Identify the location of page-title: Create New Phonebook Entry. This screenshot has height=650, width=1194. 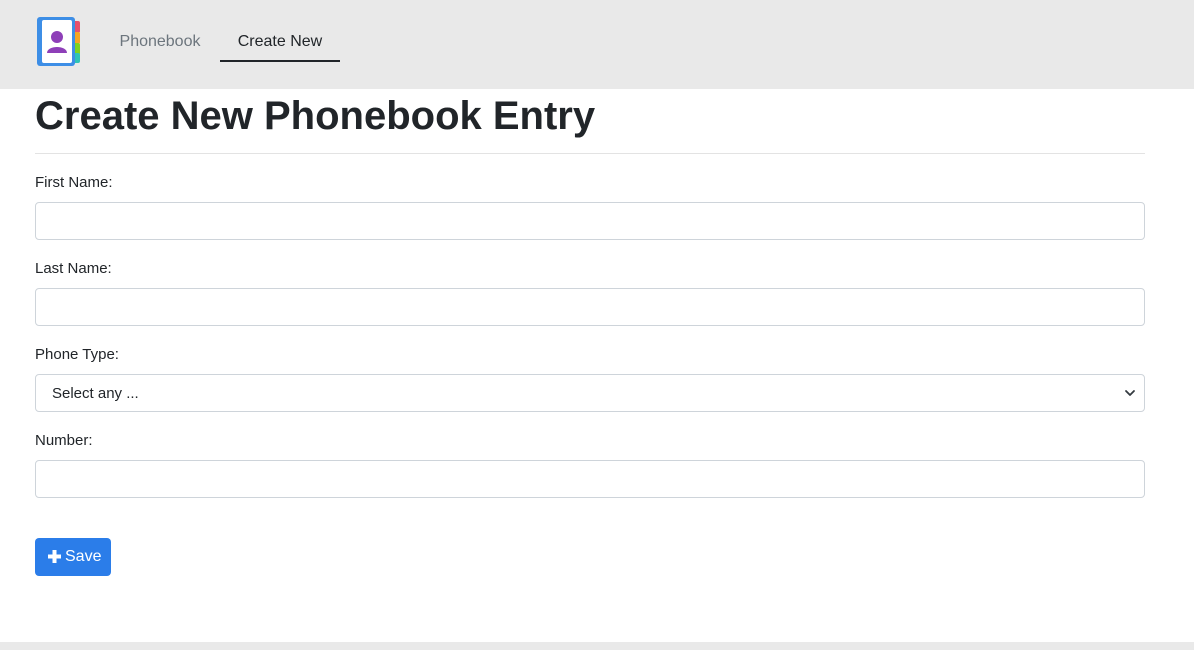
(315, 116).